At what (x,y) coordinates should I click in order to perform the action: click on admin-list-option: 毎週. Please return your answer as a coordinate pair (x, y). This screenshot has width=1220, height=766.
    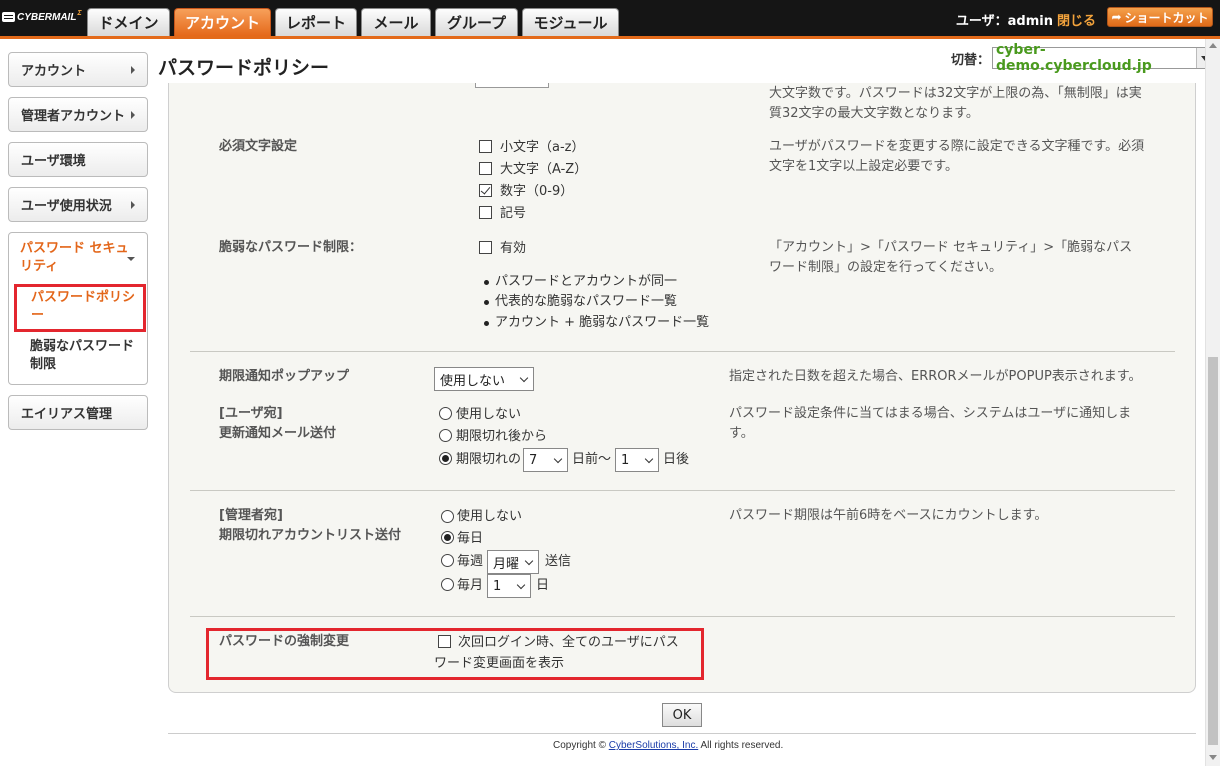
    Looking at the image, I should click on (470, 561).